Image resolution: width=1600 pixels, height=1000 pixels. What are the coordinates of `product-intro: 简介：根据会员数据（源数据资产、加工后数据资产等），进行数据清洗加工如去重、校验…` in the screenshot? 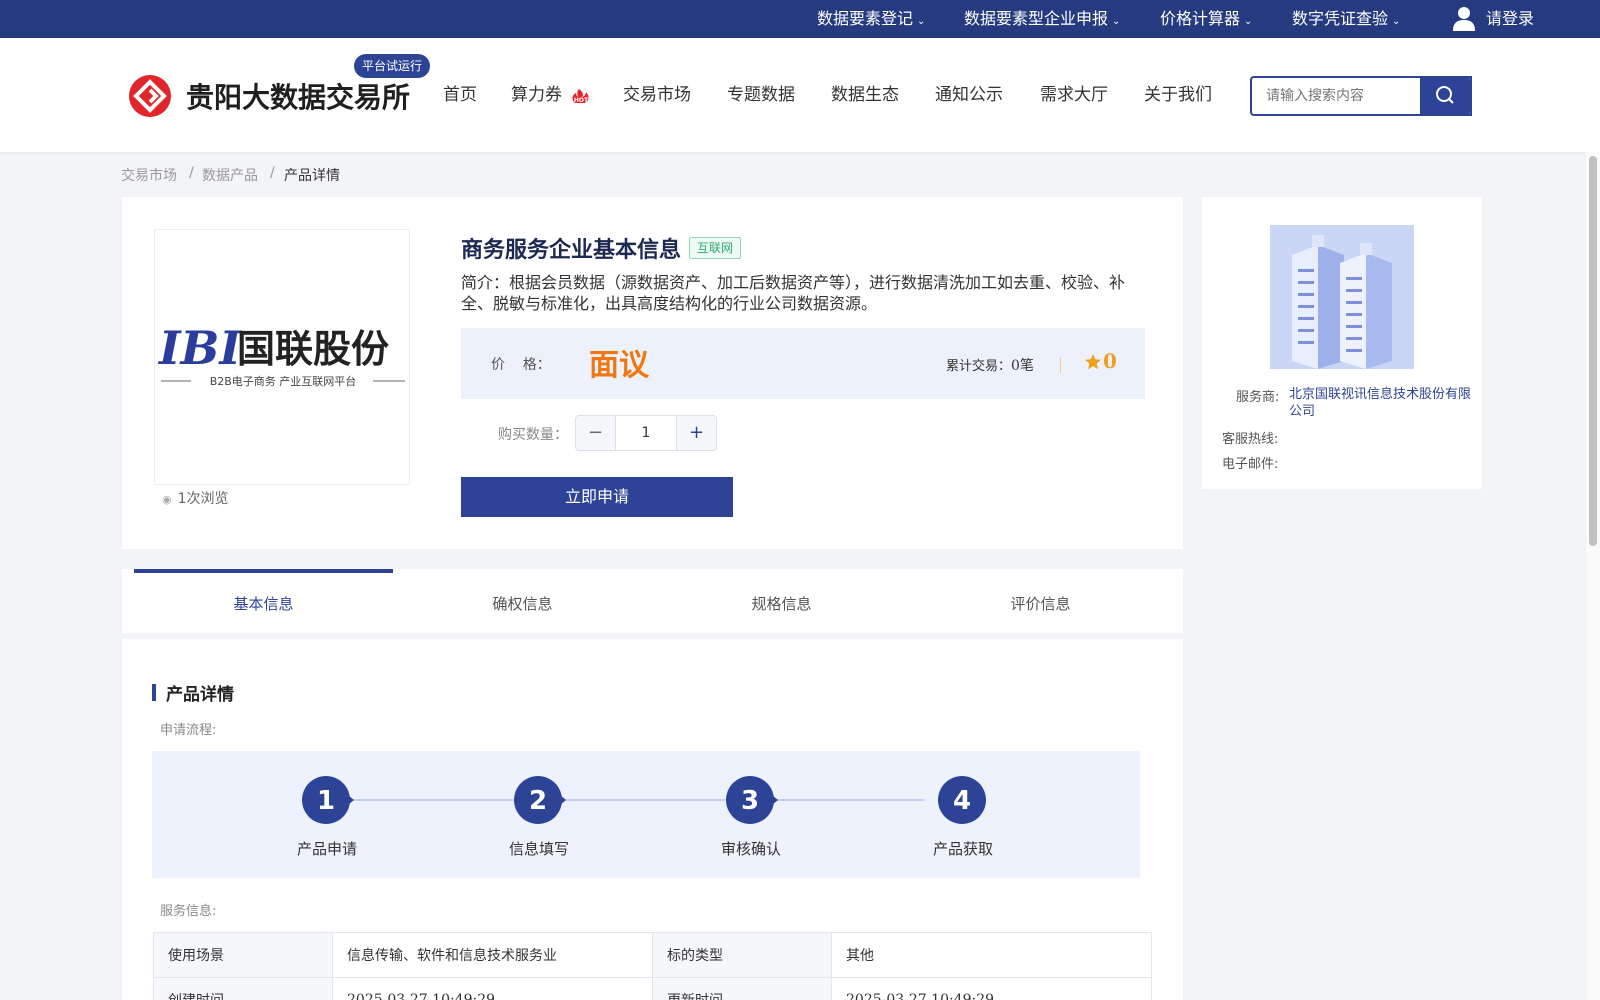 It's located at (793, 293).